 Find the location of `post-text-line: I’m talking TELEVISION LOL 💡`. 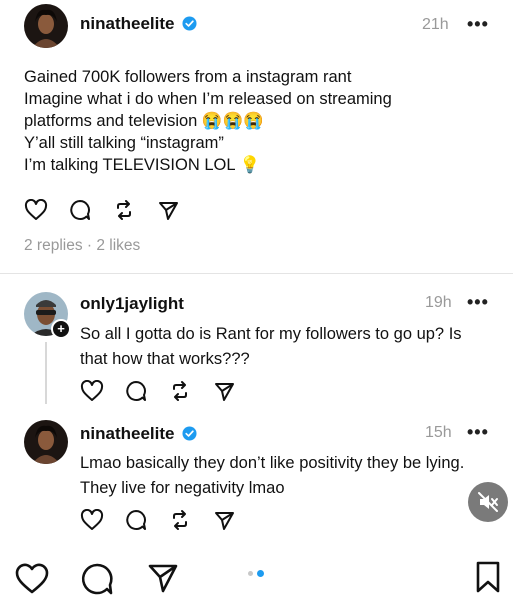

post-text-line: I’m talking TELEVISION LOL 💡 is located at coordinates (142, 165).